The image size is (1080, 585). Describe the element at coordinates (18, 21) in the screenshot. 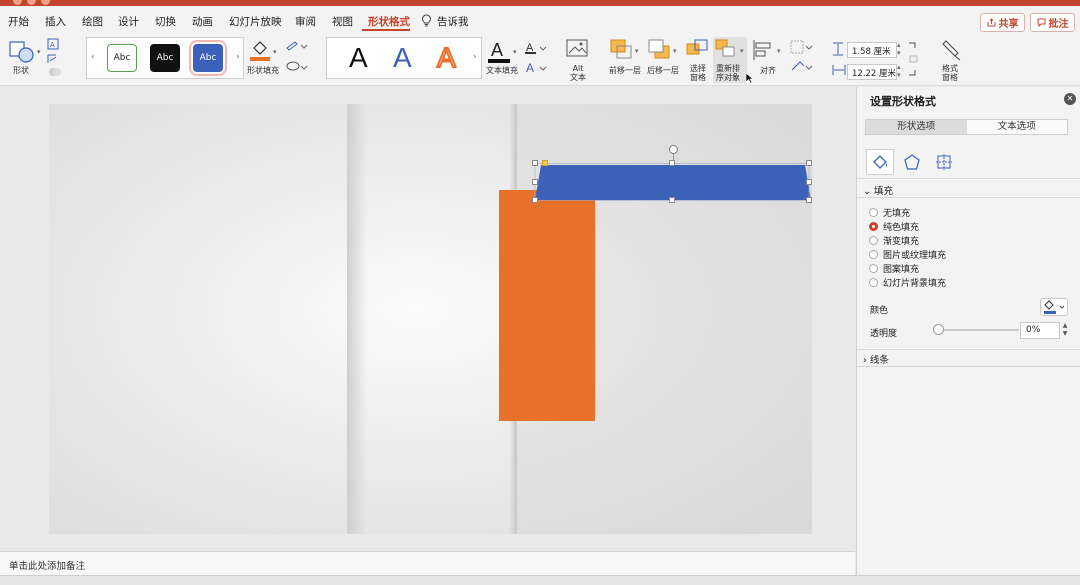

I see `tab-home: 开始` at that location.